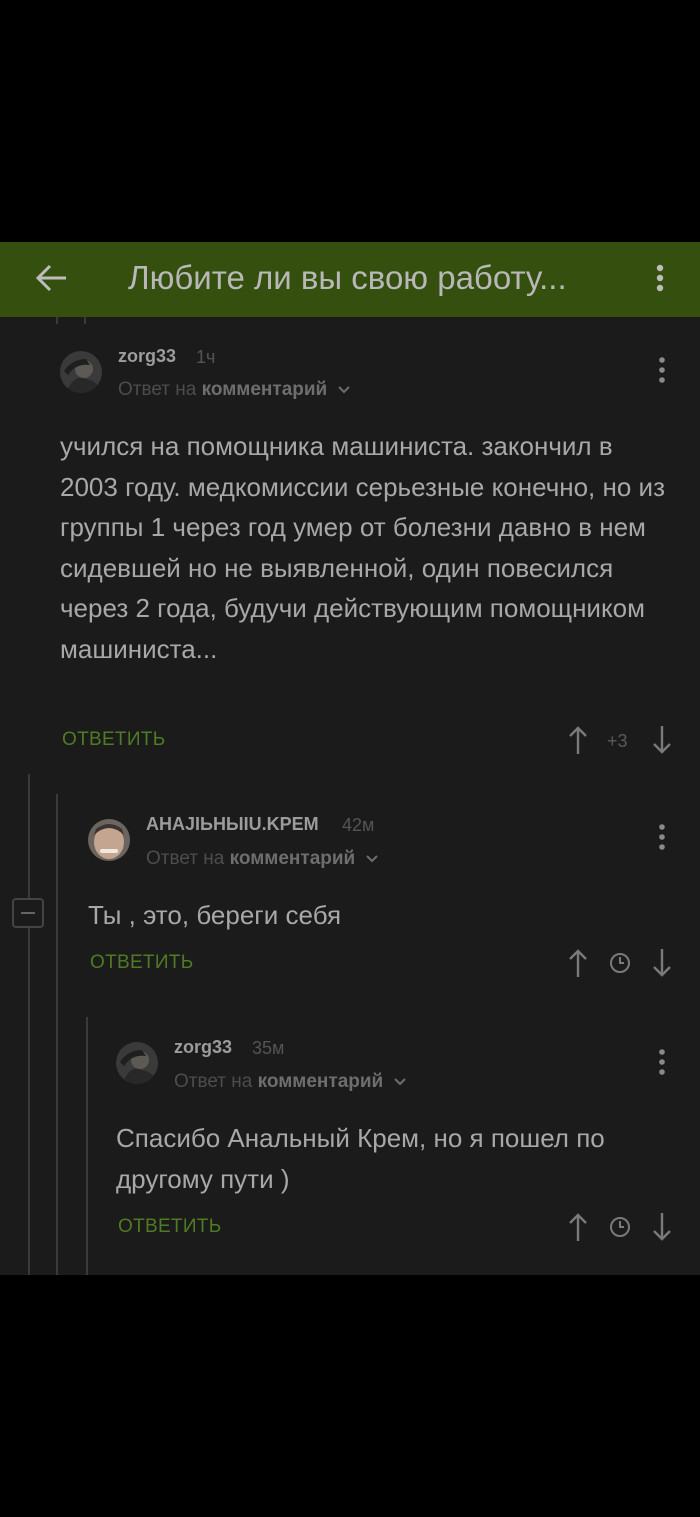 This screenshot has height=1517, width=700. I want to click on collapse-thread-icon, so click(28, 913).